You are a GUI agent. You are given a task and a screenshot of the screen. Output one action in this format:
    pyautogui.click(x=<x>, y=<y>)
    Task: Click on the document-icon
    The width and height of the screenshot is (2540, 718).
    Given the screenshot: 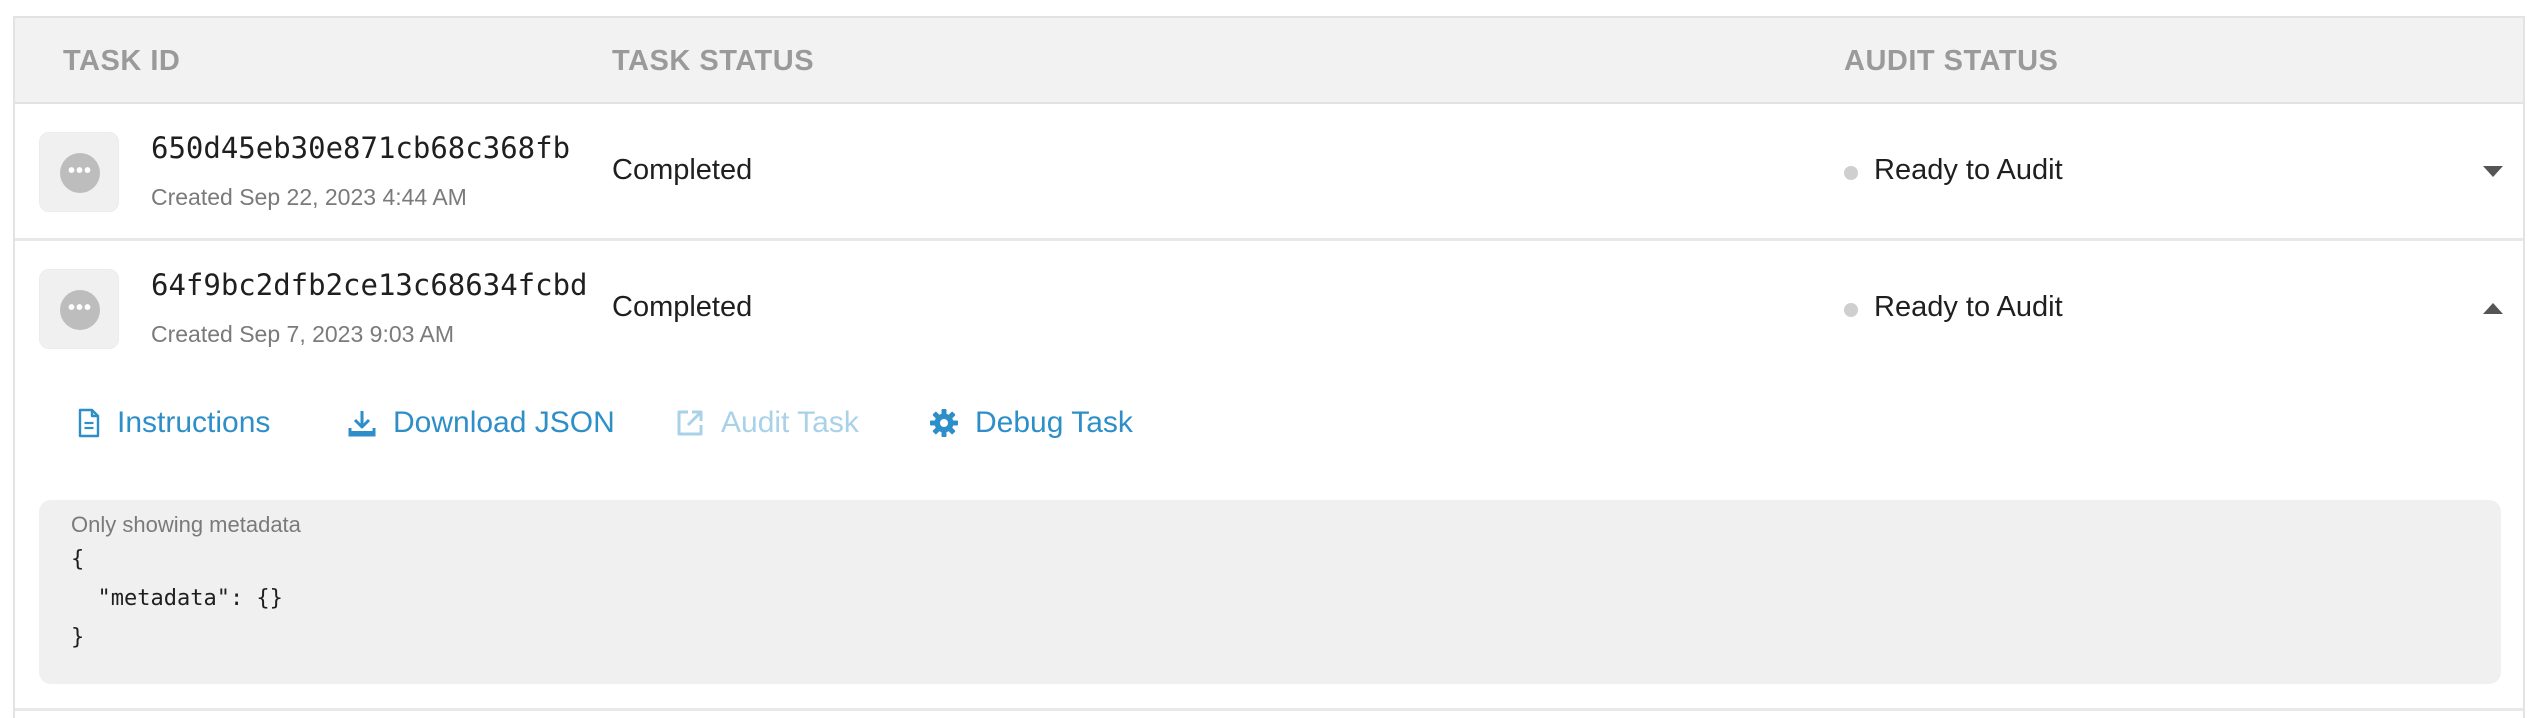 What is the action you would take?
    pyautogui.click(x=89, y=423)
    